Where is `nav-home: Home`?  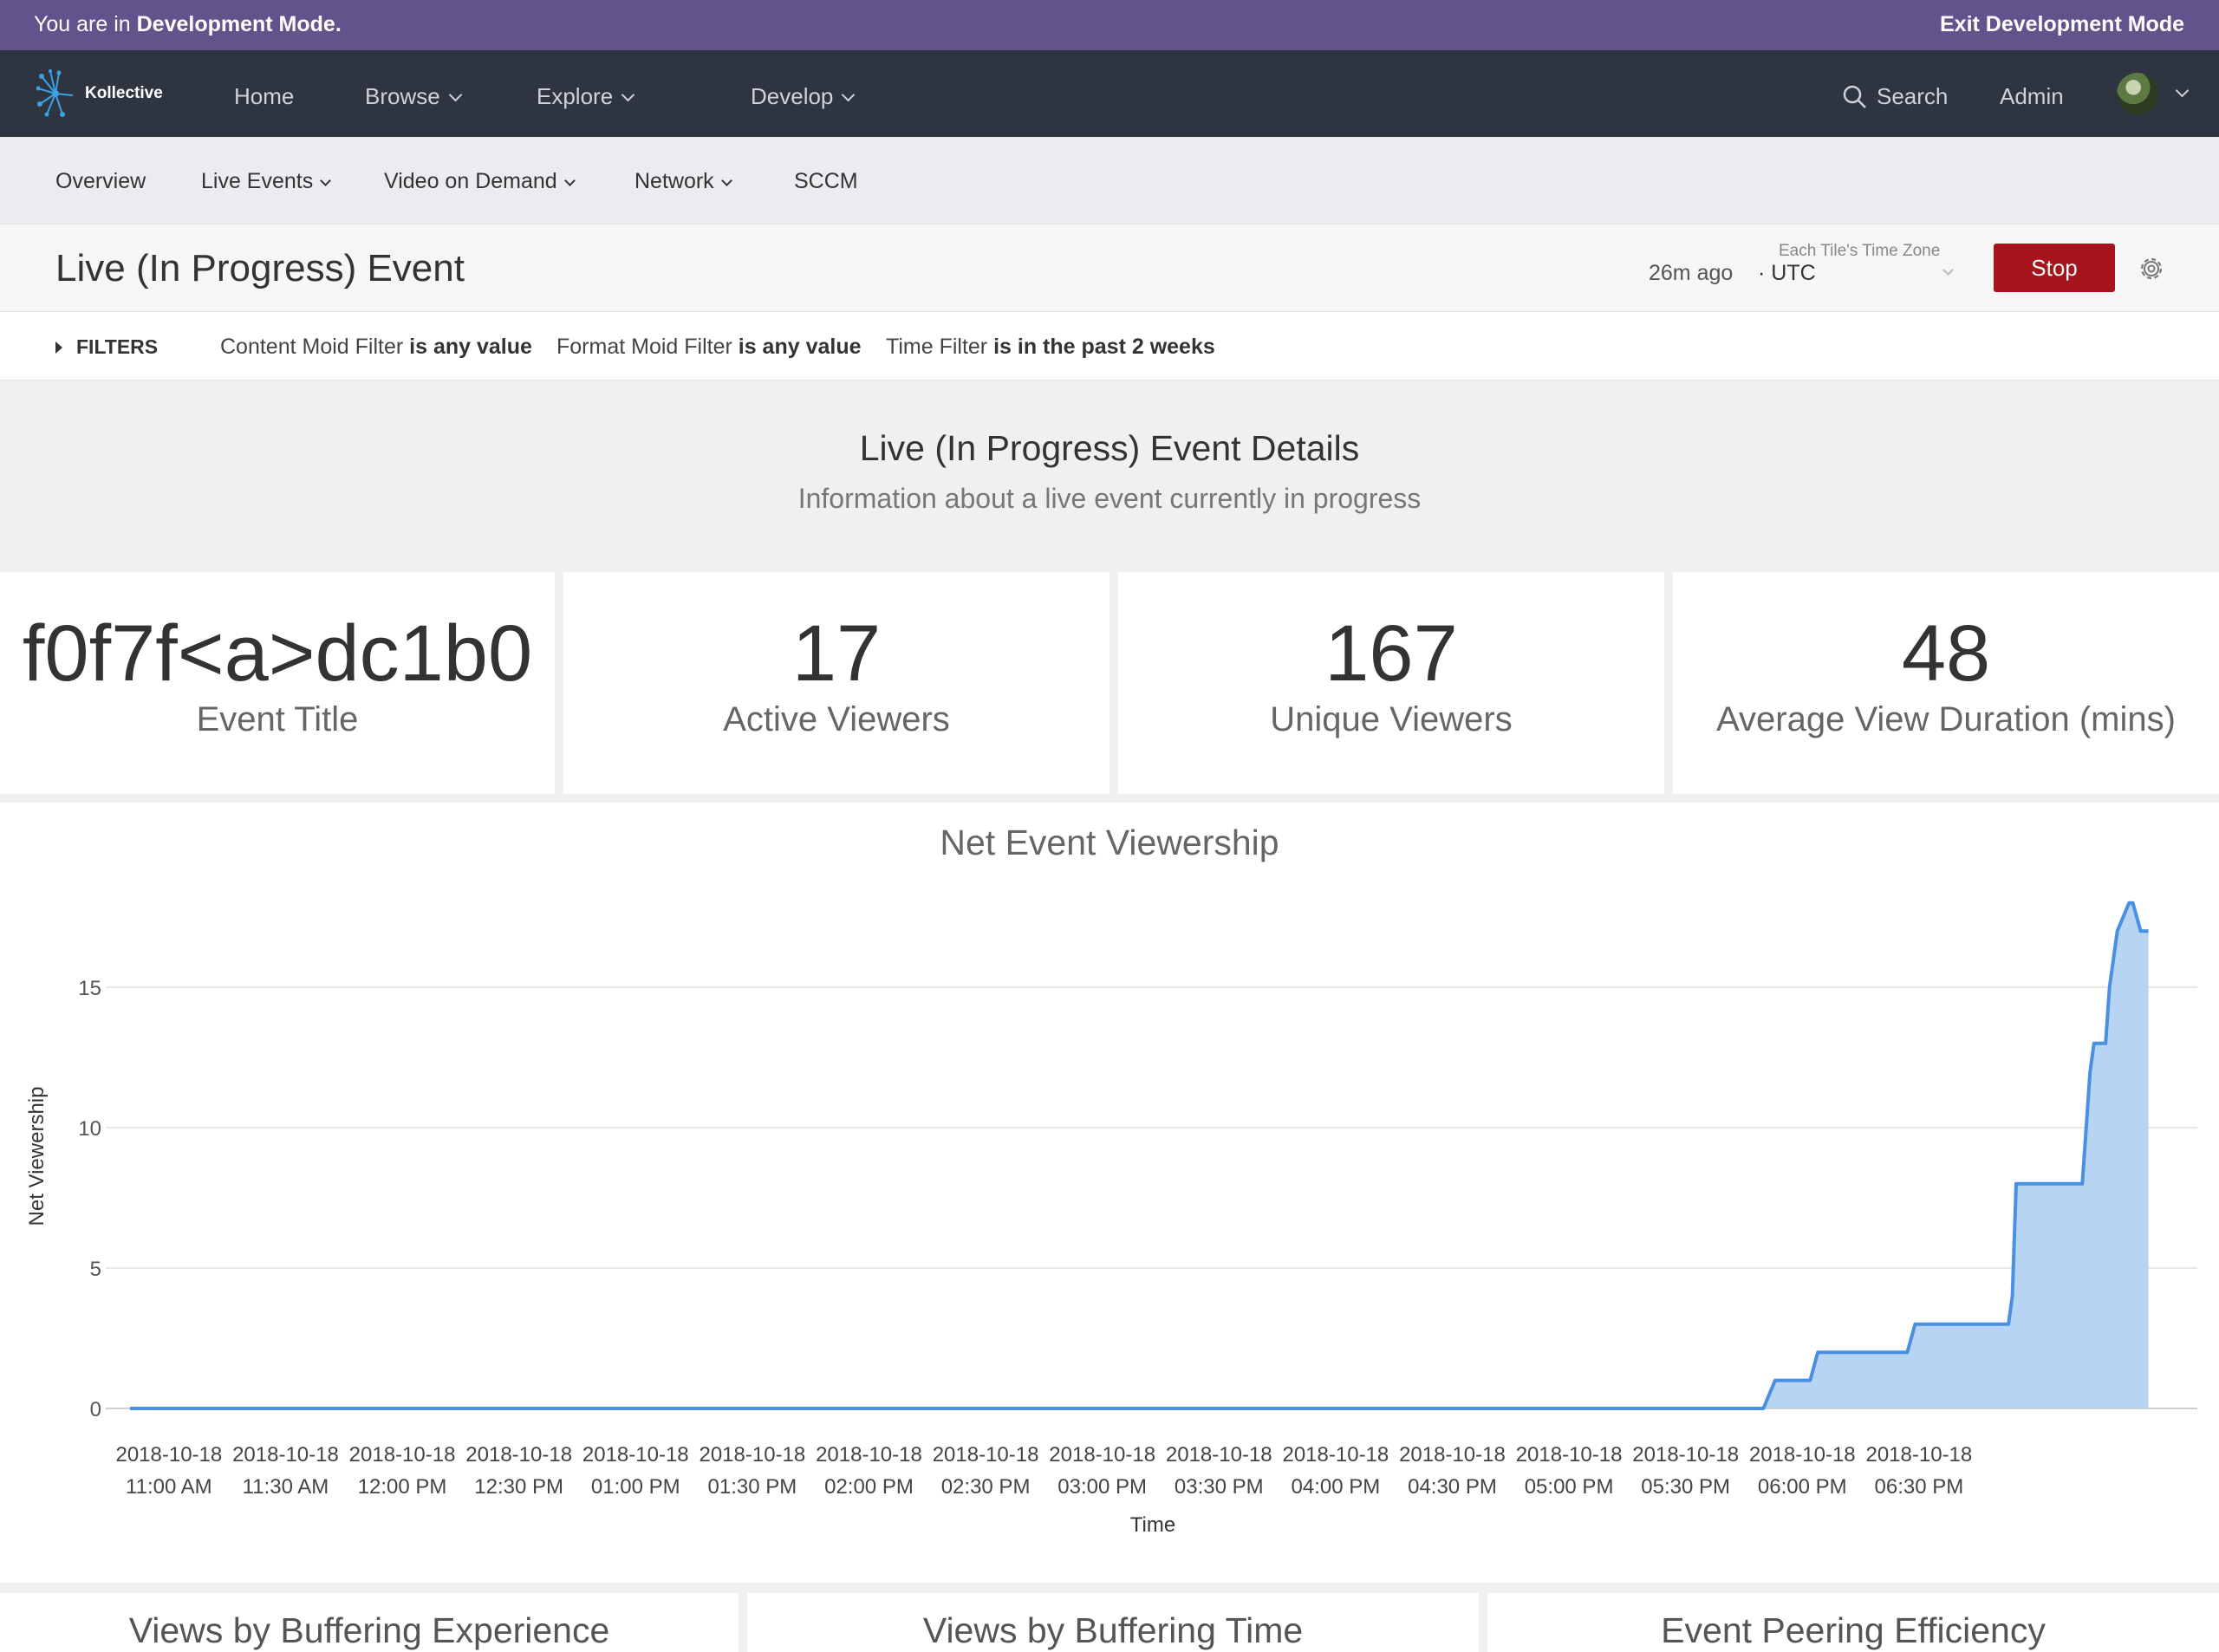
nav-home: Home is located at coordinates (264, 96).